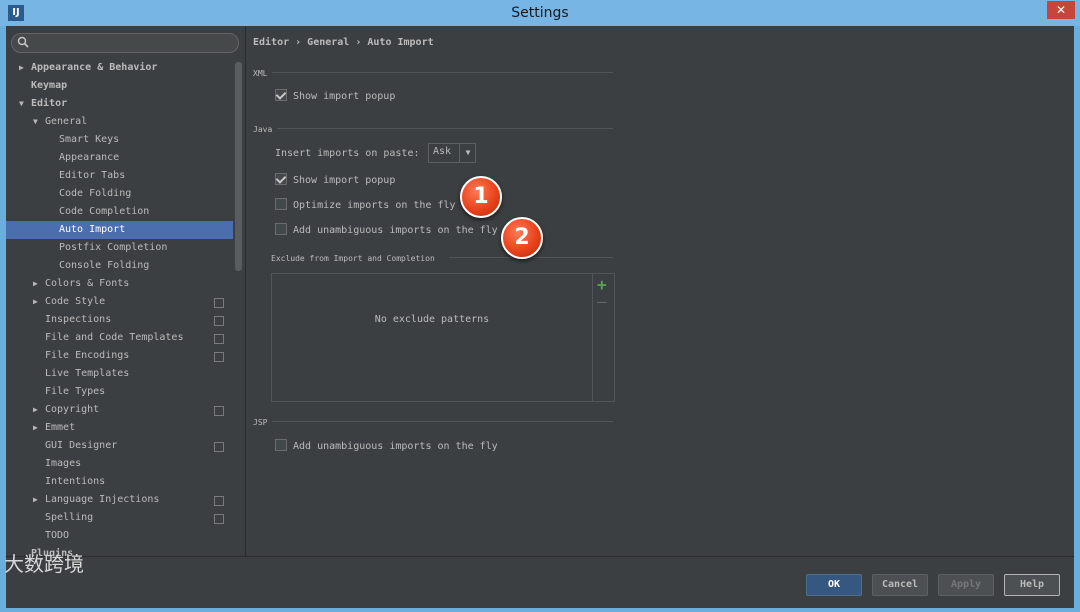  What do you see at coordinates (481, 197) in the screenshot?
I see `callout-badge-1: 1` at bounding box center [481, 197].